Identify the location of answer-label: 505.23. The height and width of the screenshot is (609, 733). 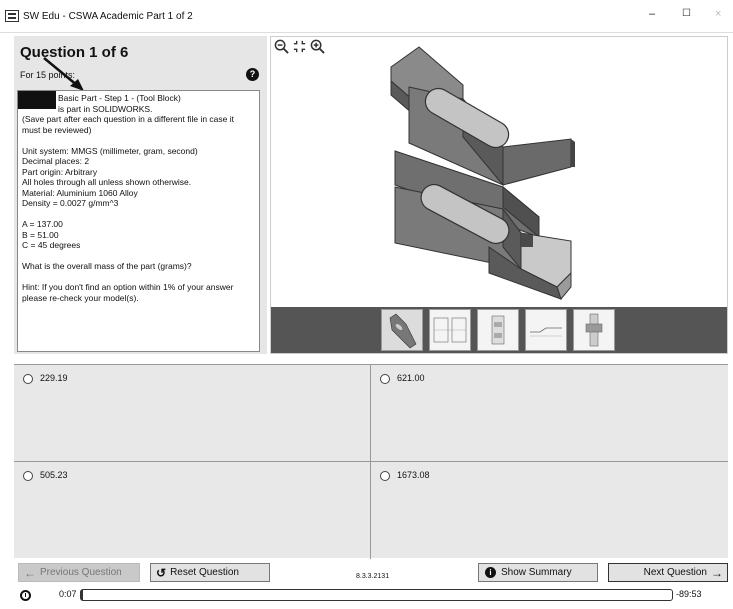
(54, 475).